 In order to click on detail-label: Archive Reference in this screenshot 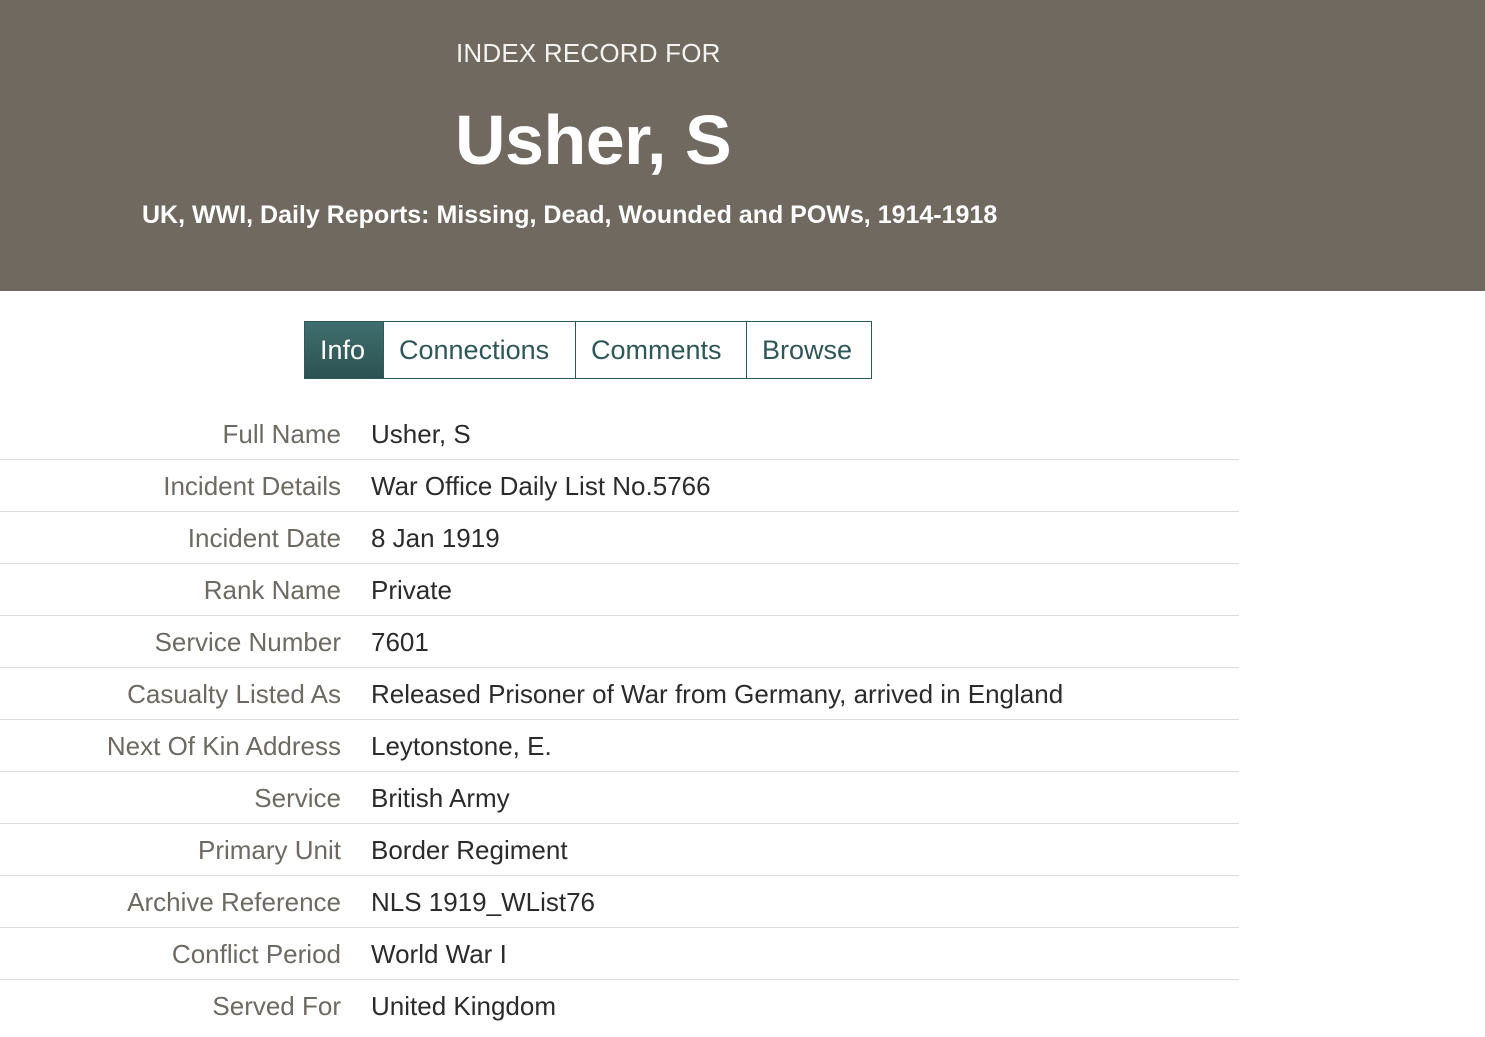, I will do `click(234, 902)`.